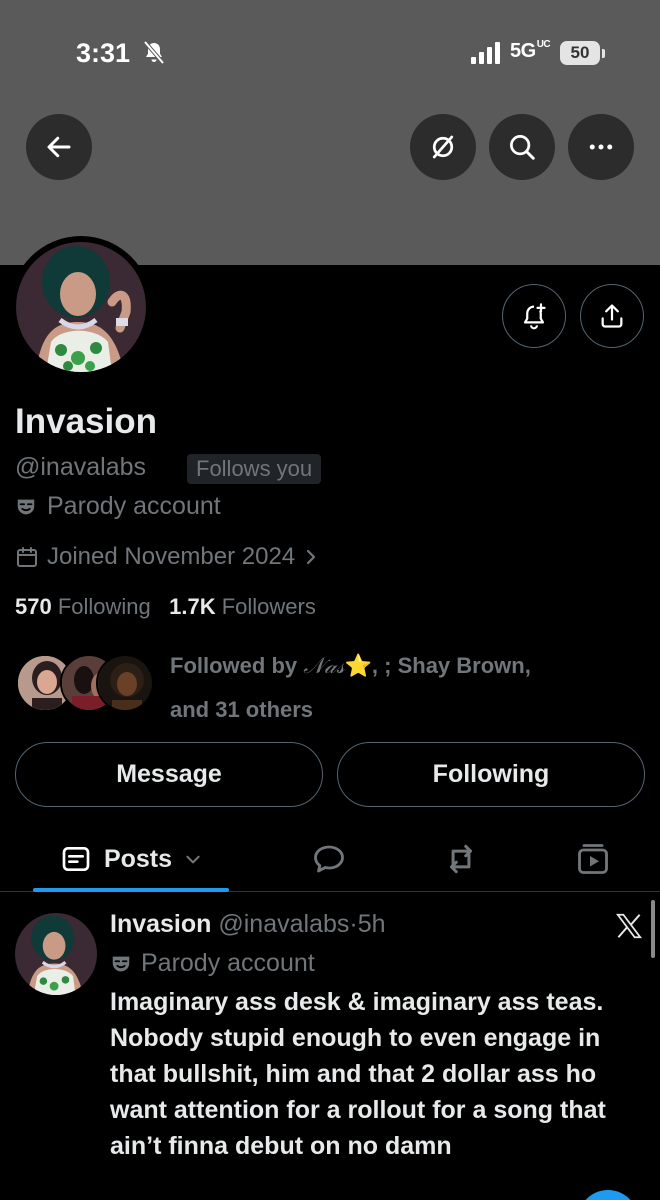  I want to click on post-parody-label: Parody account, so click(212, 963).